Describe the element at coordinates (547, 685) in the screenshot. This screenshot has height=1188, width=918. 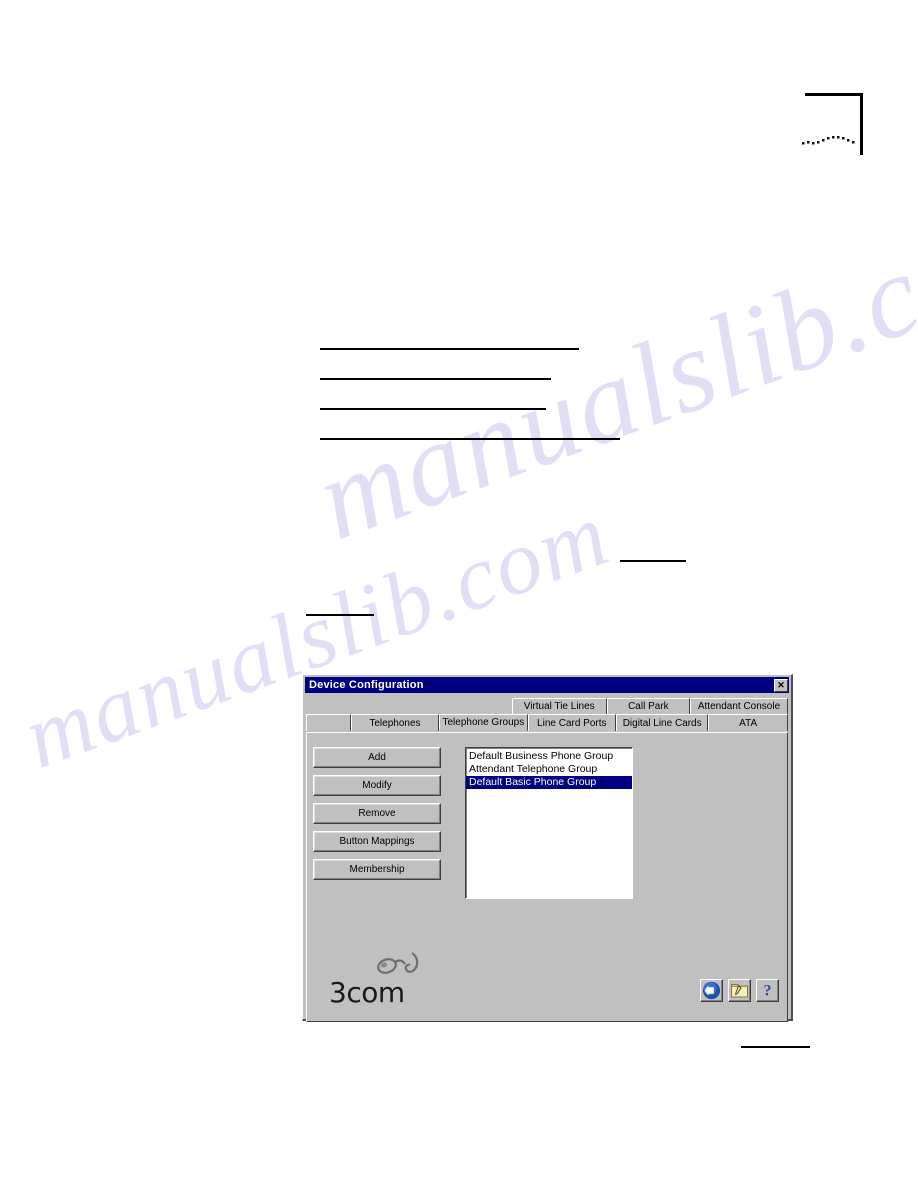
I see `dialog-titlebar: Device Configuration ✕` at that location.